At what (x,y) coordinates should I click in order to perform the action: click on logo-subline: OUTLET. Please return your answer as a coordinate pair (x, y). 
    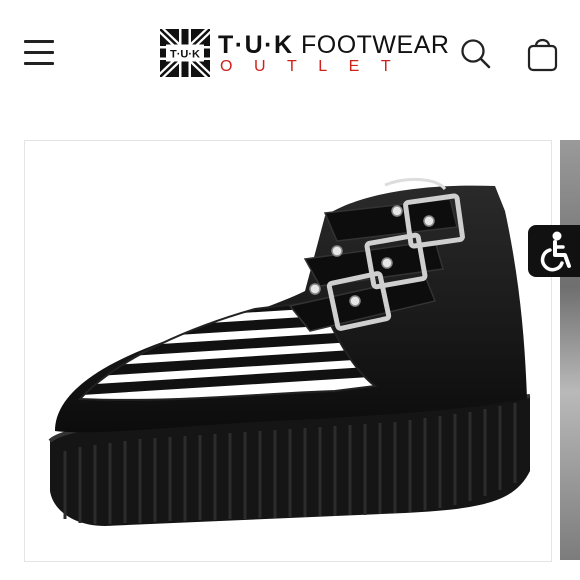
    Looking at the image, I should click on (316, 66).